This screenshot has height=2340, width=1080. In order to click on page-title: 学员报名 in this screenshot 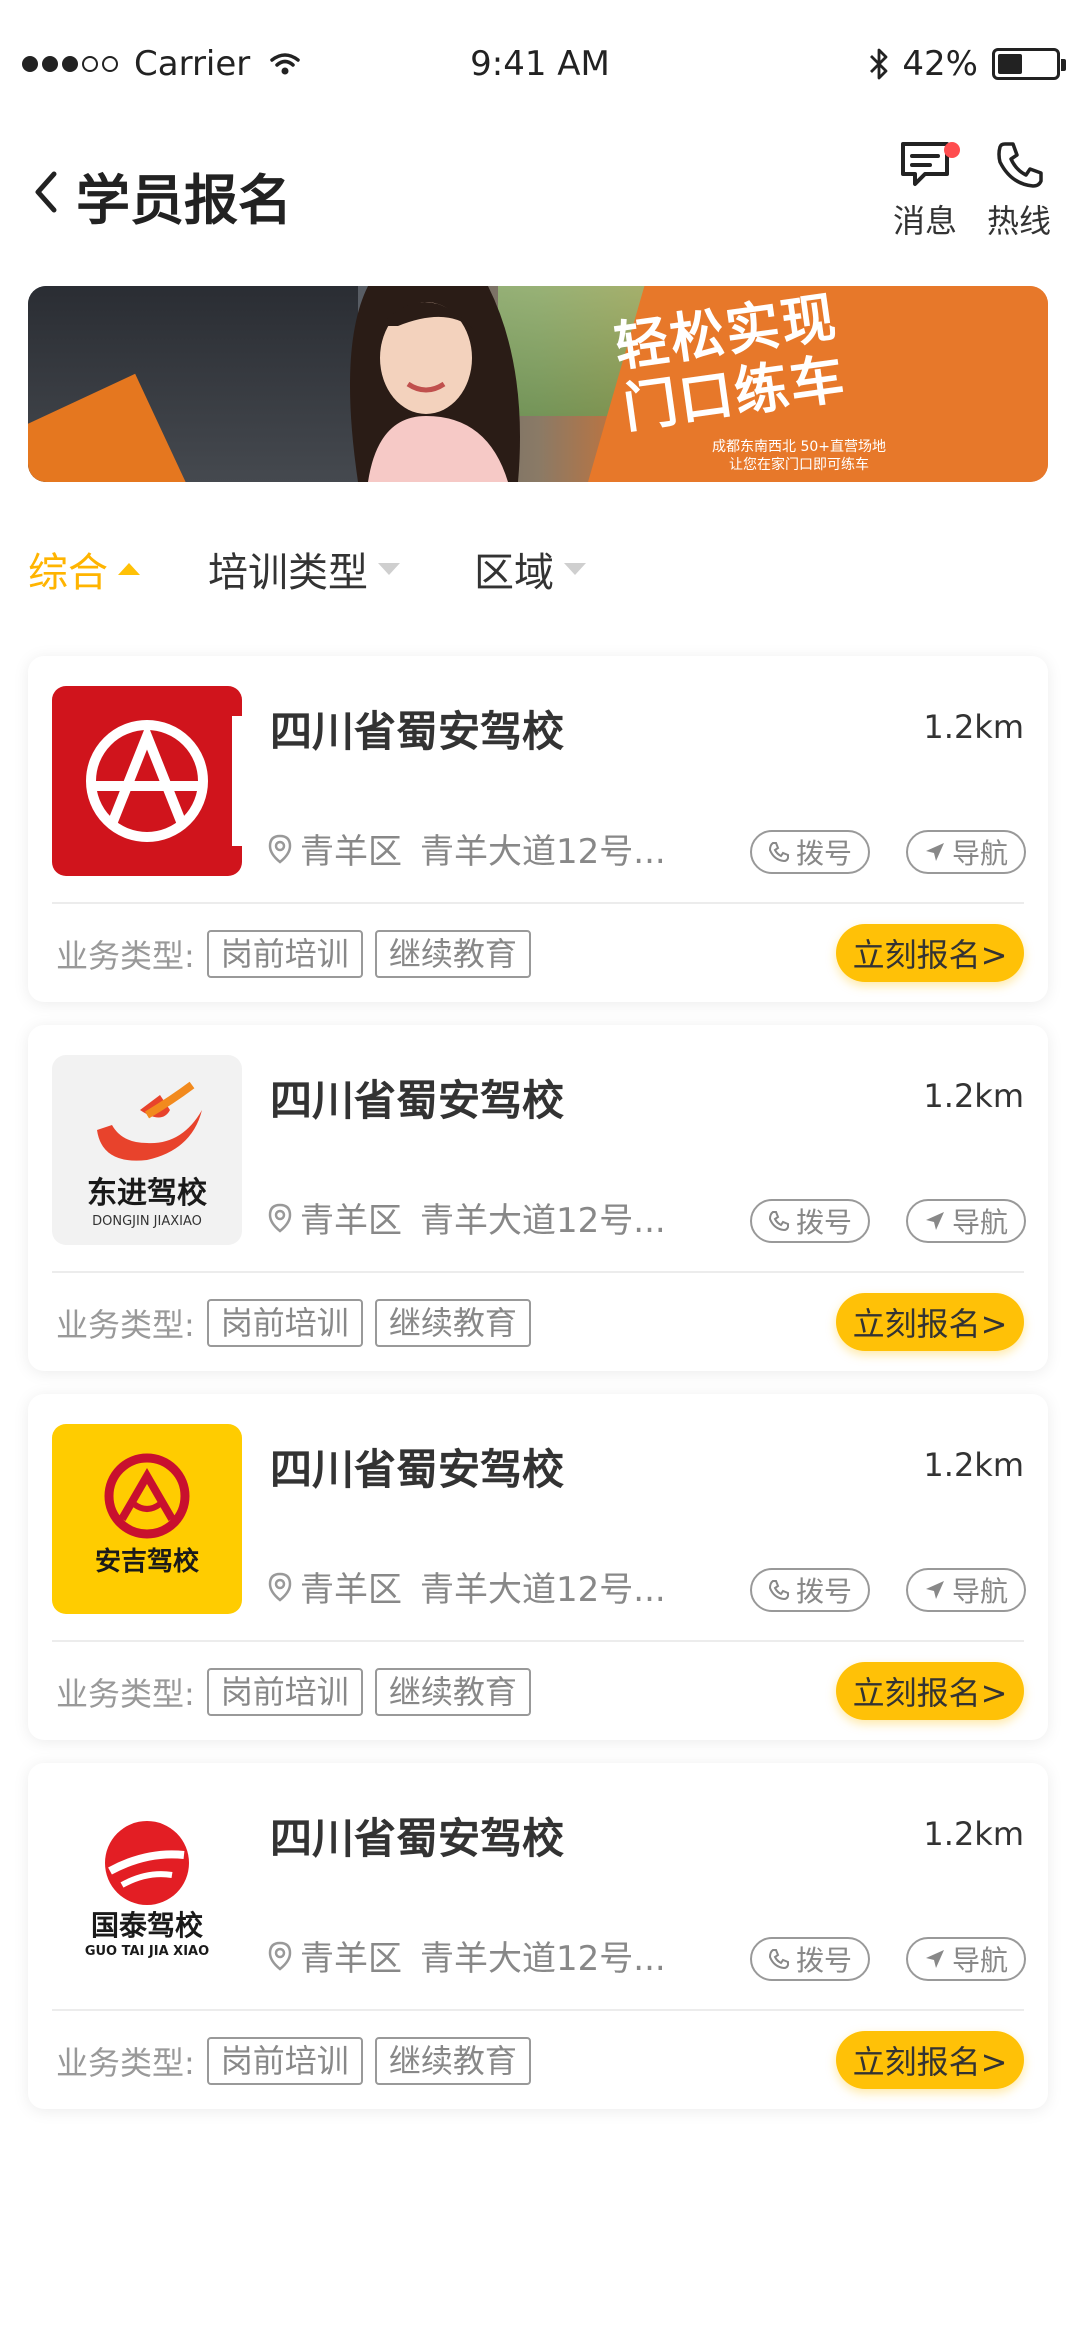, I will do `click(184, 200)`.